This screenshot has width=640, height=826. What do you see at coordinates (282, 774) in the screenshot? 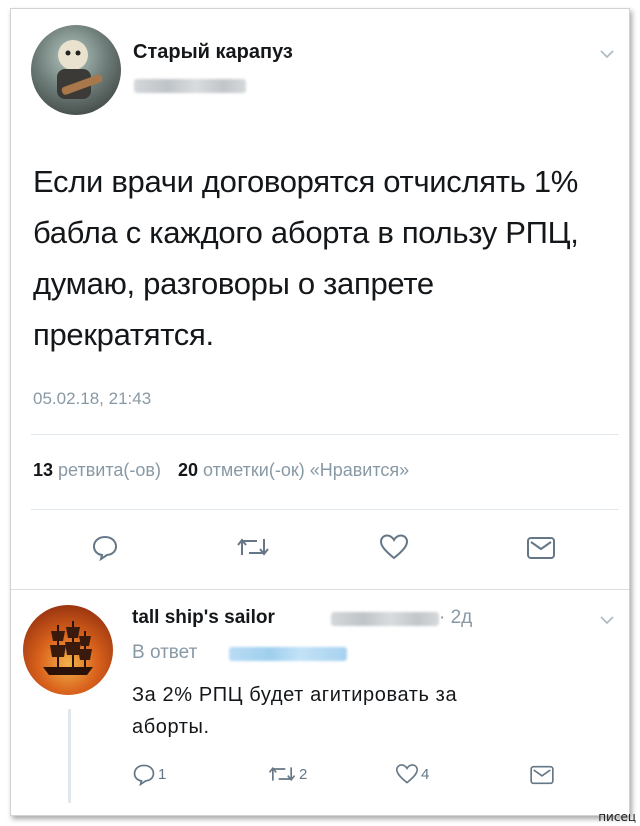
I see `reply-retweet-icon` at bounding box center [282, 774].